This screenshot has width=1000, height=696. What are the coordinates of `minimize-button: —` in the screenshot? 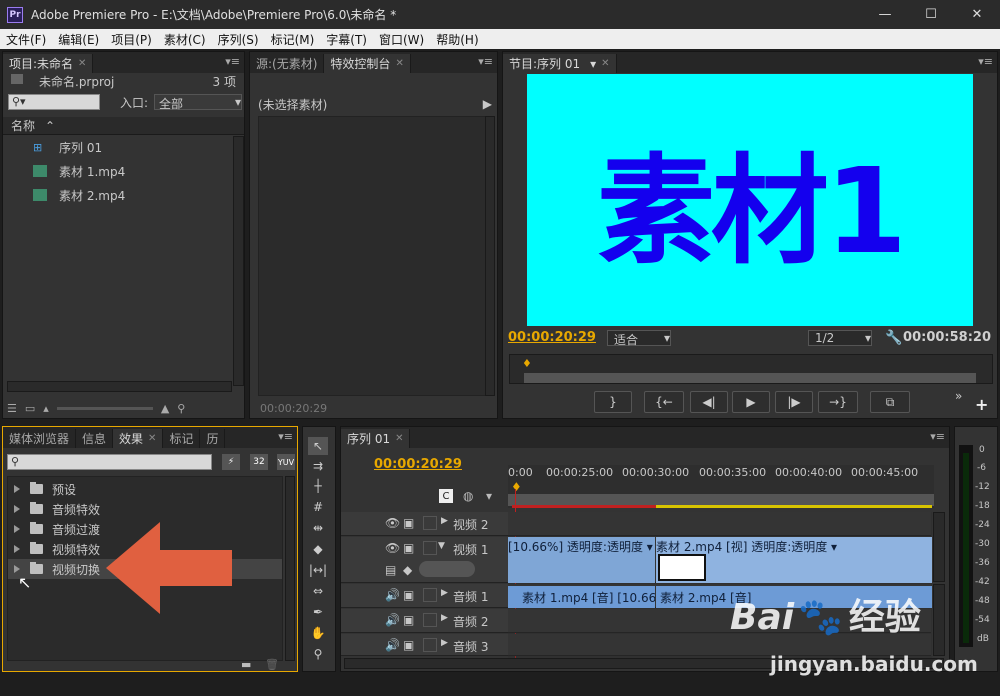 It's located at (885, 14).